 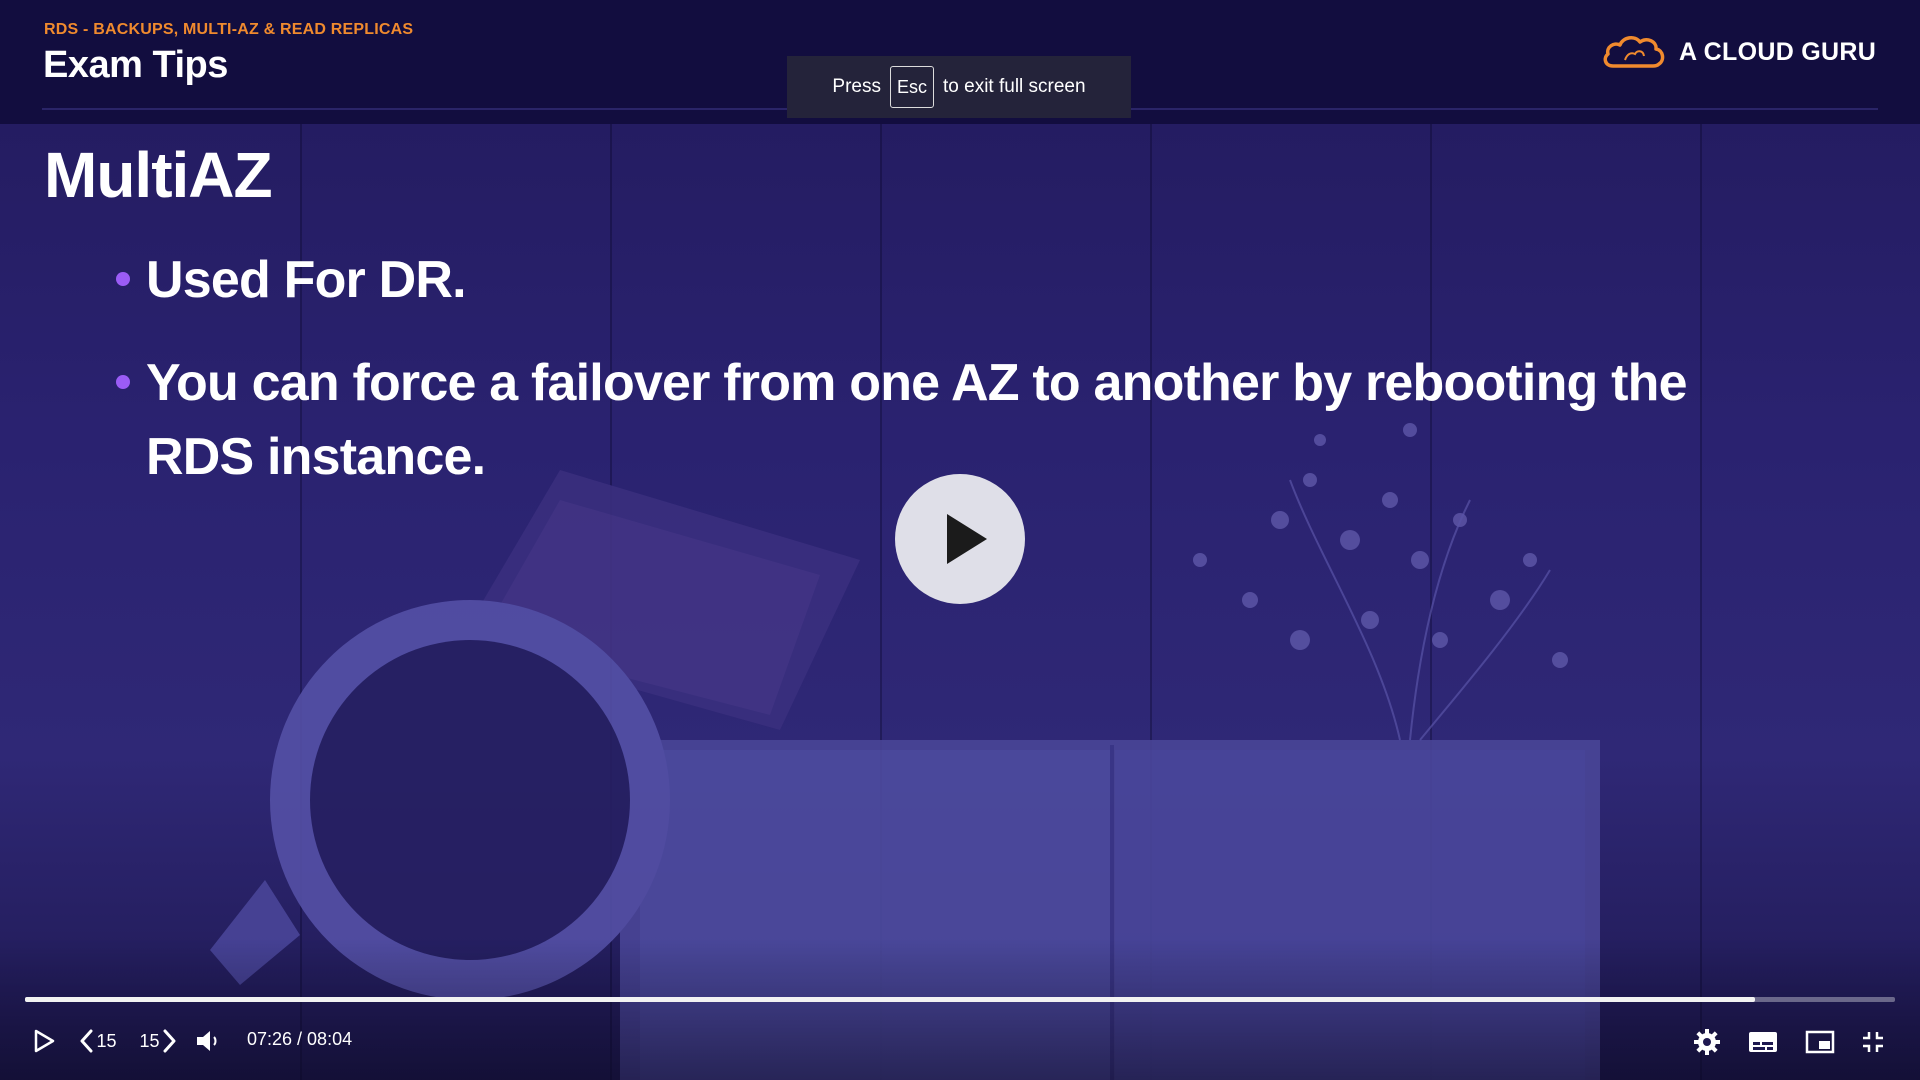 I want to click on skip-forward-button: 15, so click(x=158, y=1041).